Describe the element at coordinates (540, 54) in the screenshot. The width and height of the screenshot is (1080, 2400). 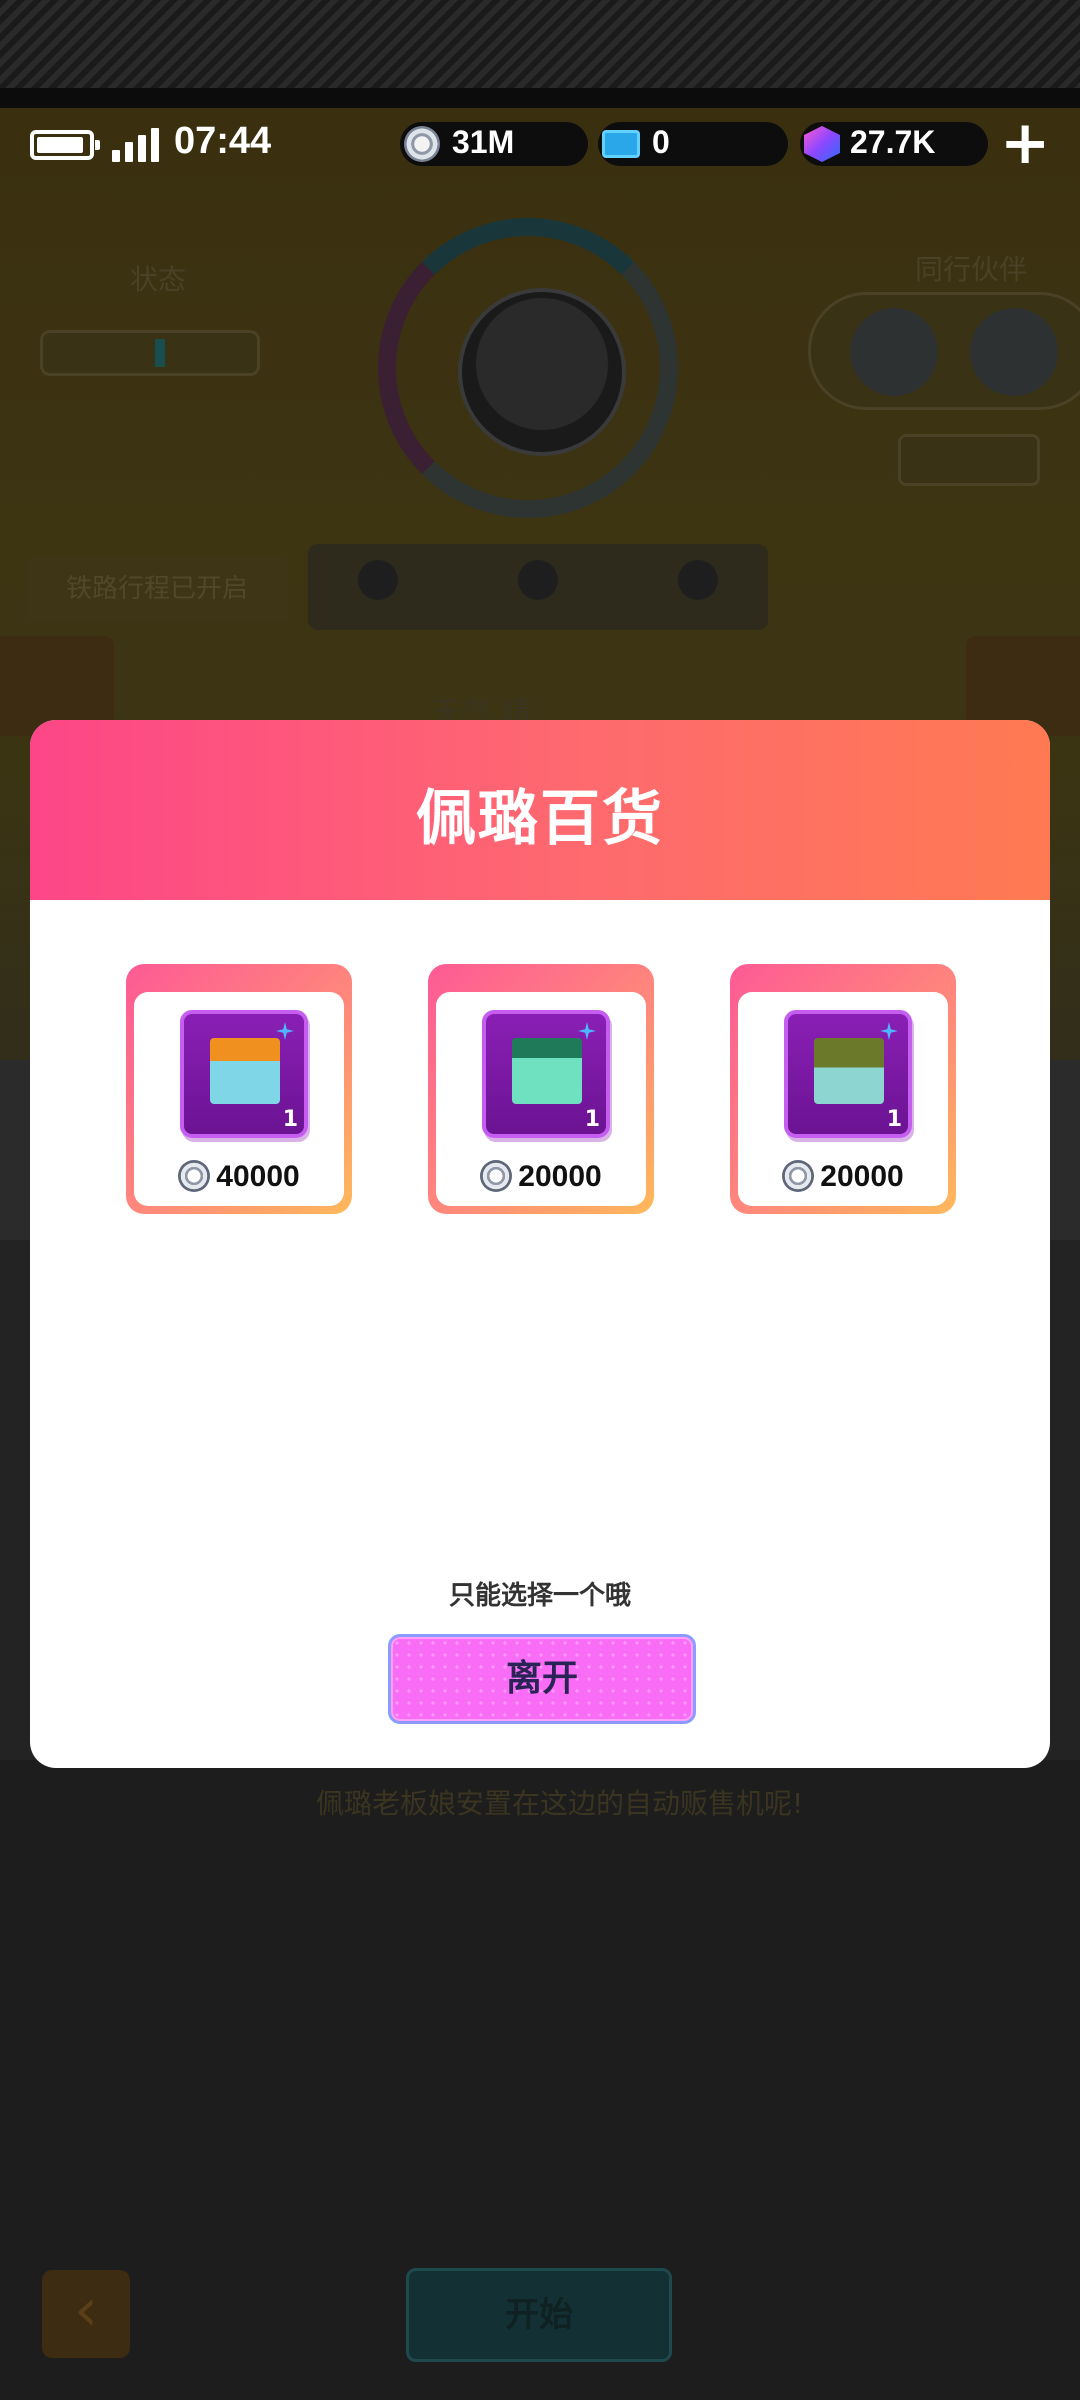
I see `top-notch-bar` at that location.